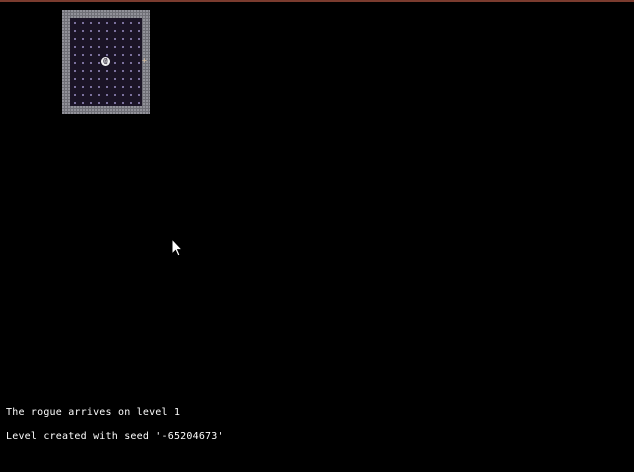  What do you see at coordinates (317, 1) in the screenshot?
I see `window-top-border` at bounding box center [317, 1].